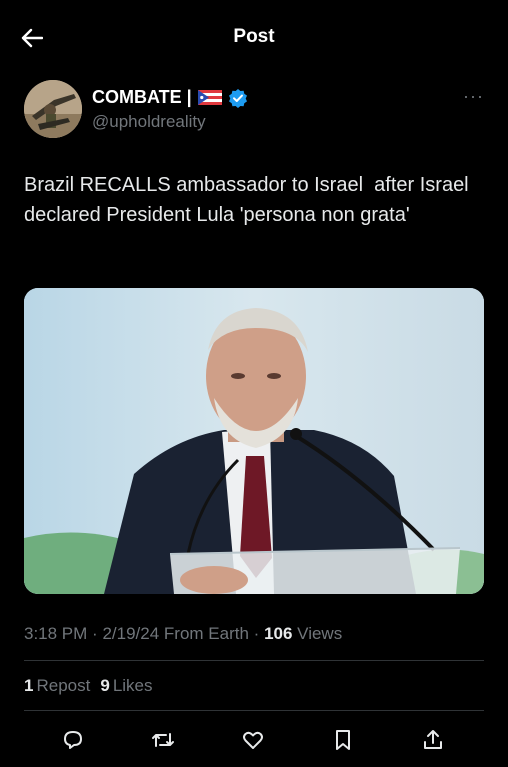  I want to click on post-date: 2/19/24, so click(130, 633).